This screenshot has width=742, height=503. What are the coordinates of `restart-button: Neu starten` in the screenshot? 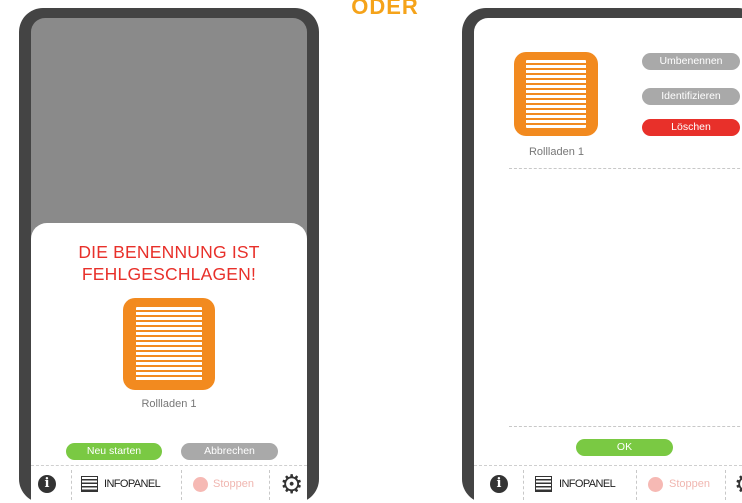 It's located at (114, 451).